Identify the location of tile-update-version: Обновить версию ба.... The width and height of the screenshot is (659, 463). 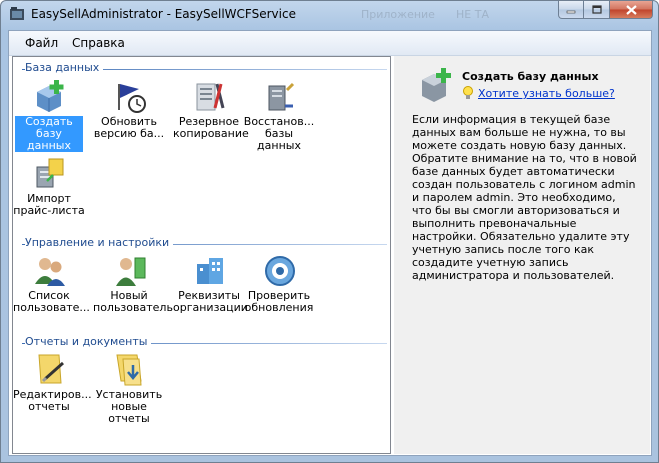
(129, 113).